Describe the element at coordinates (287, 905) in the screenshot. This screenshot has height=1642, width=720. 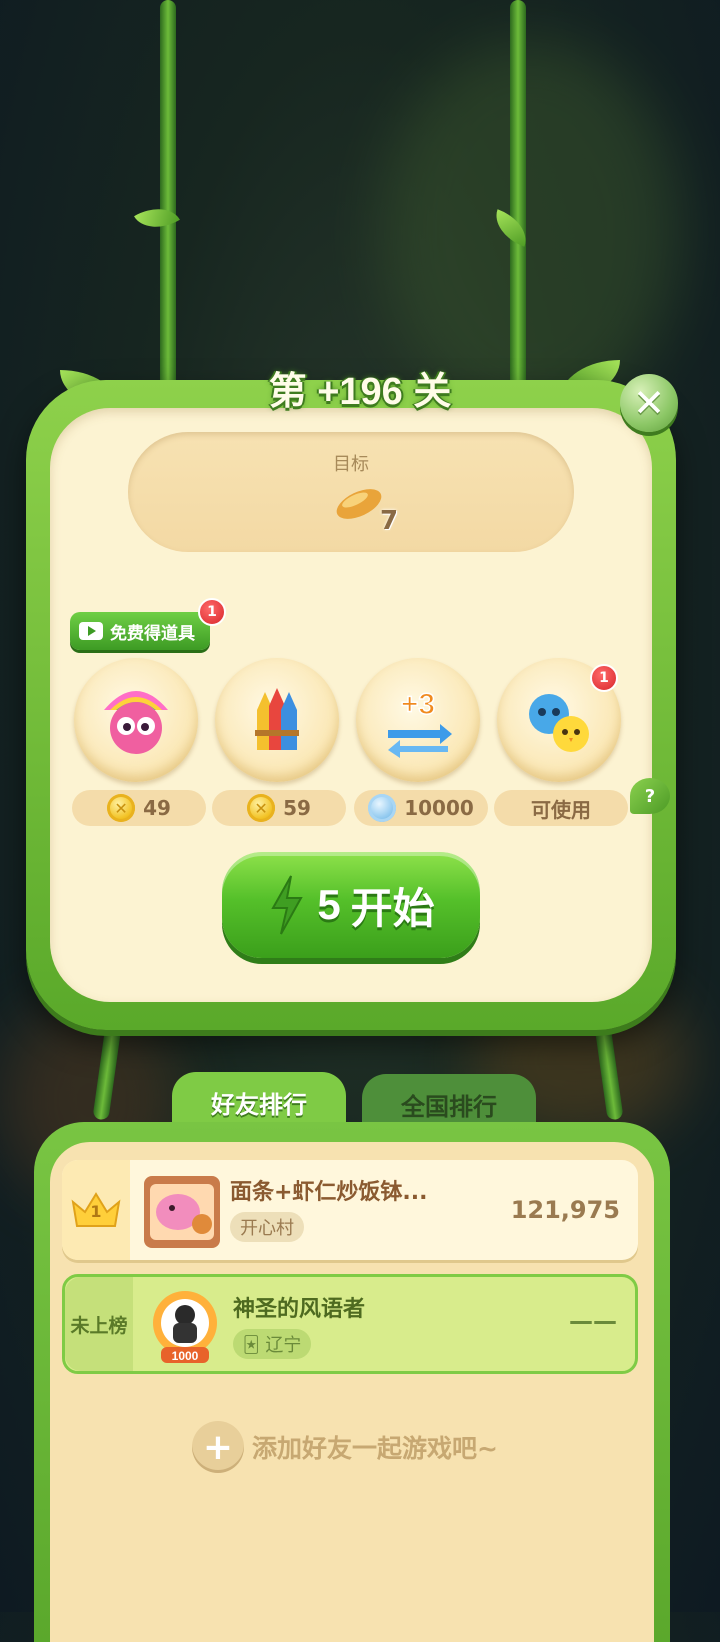
I see `lightning-icon` at that location.